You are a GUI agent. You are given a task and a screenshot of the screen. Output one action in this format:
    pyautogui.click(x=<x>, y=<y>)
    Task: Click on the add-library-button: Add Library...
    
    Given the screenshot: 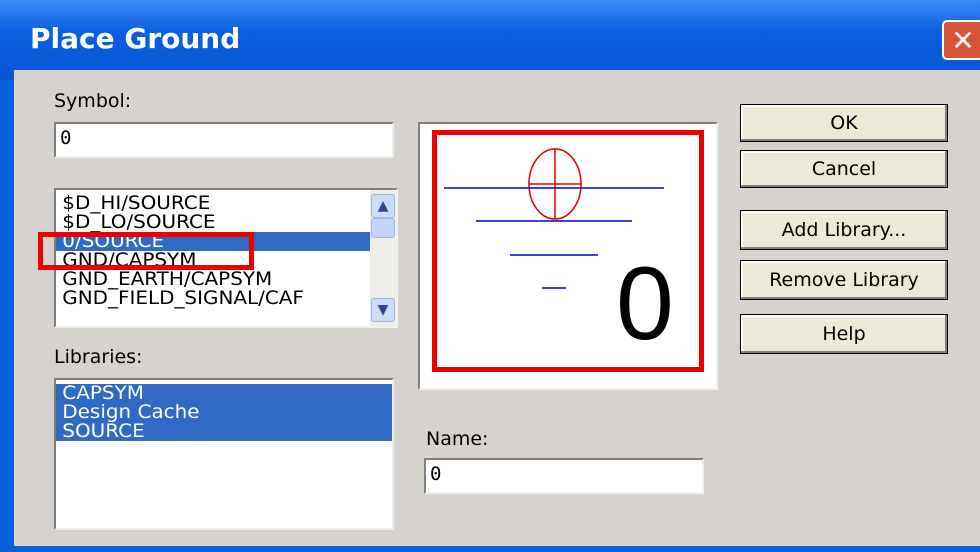 What is the action you would take?
    pyautogui.click(x=844, y=230)
    